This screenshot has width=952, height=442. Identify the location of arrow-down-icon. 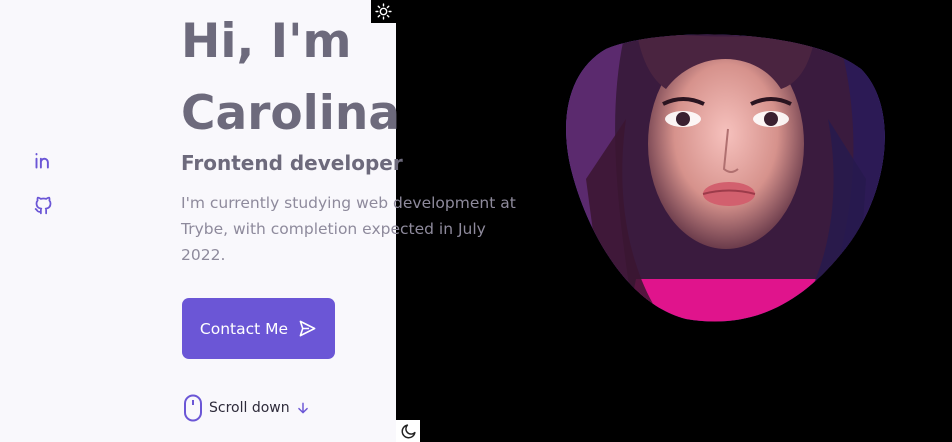
(302, 408).